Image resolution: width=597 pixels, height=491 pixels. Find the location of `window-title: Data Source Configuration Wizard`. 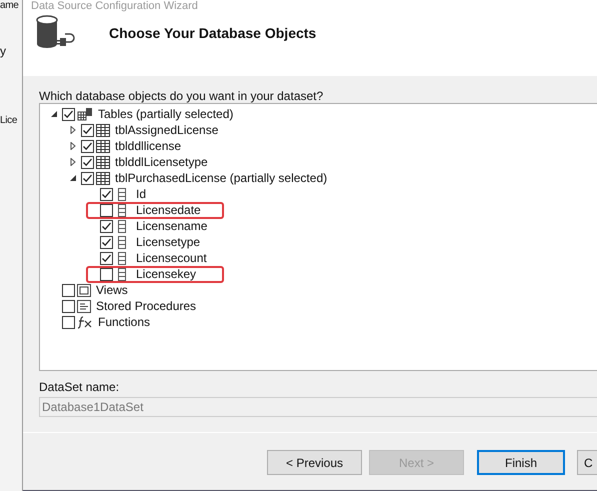

window-title: Data Source Configuration Wizard is located at coordinates (115, 6).